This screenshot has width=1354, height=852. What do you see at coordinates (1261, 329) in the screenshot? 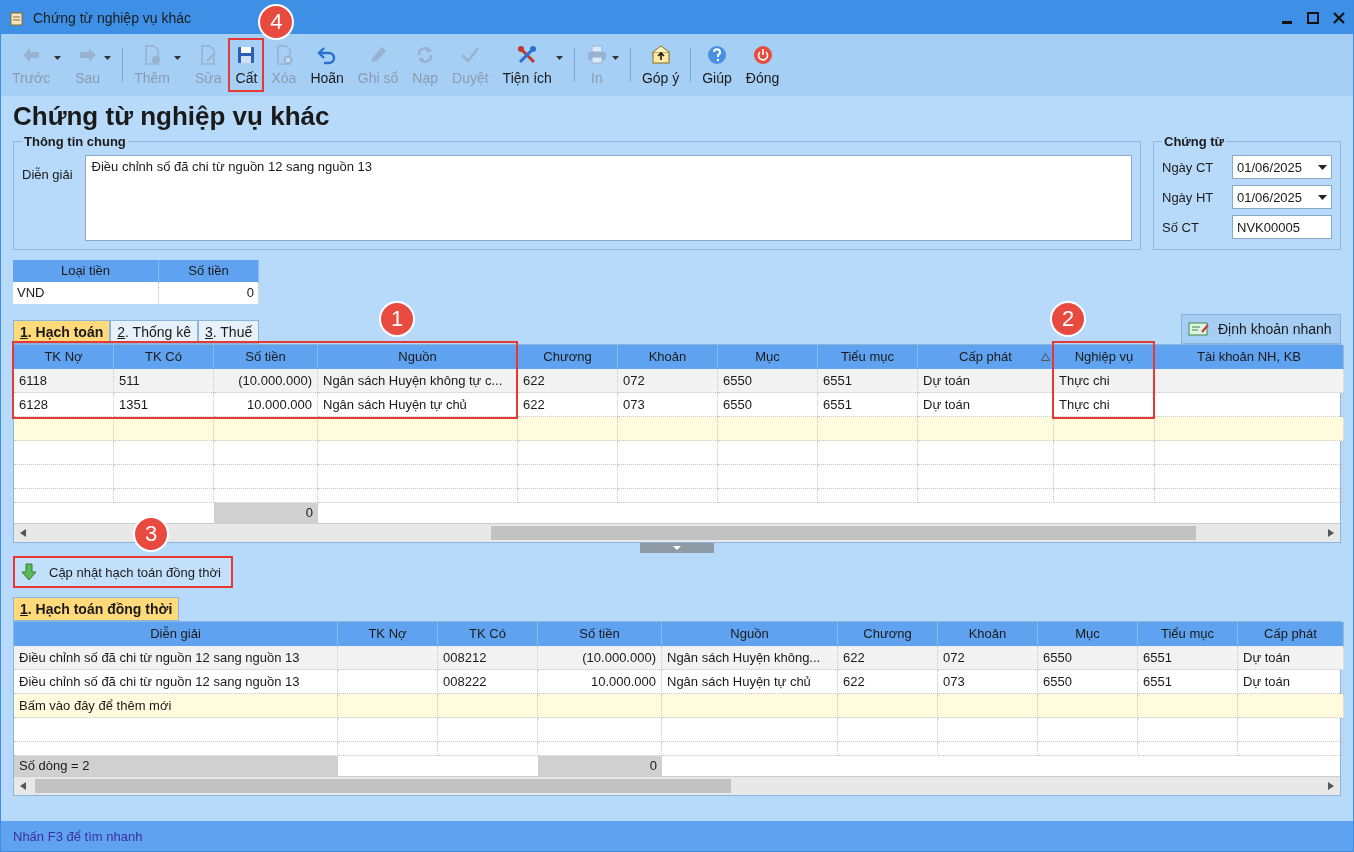
I see `quick-entry-button: Định khoản nhanh` at bounding box center [1261, 329].